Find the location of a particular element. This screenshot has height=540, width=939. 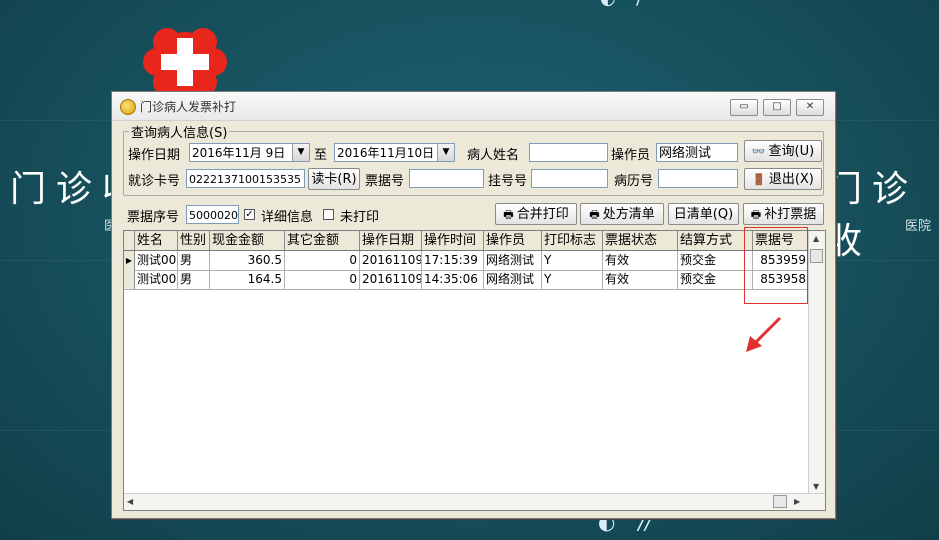

exit-button: 🚪 退出(X) is located at coordinates (783, 179).